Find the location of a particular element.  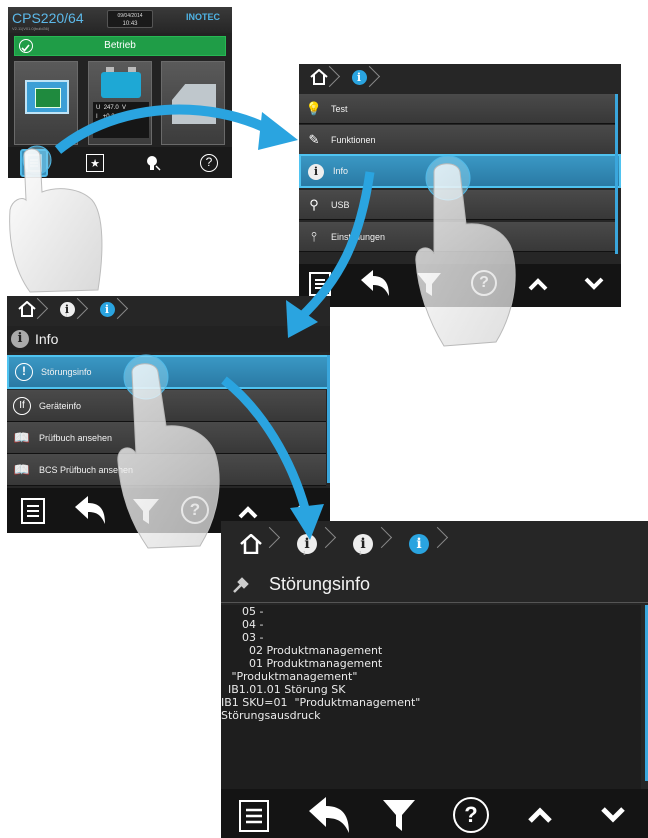

module-tile is located at coordinates (193, 103).